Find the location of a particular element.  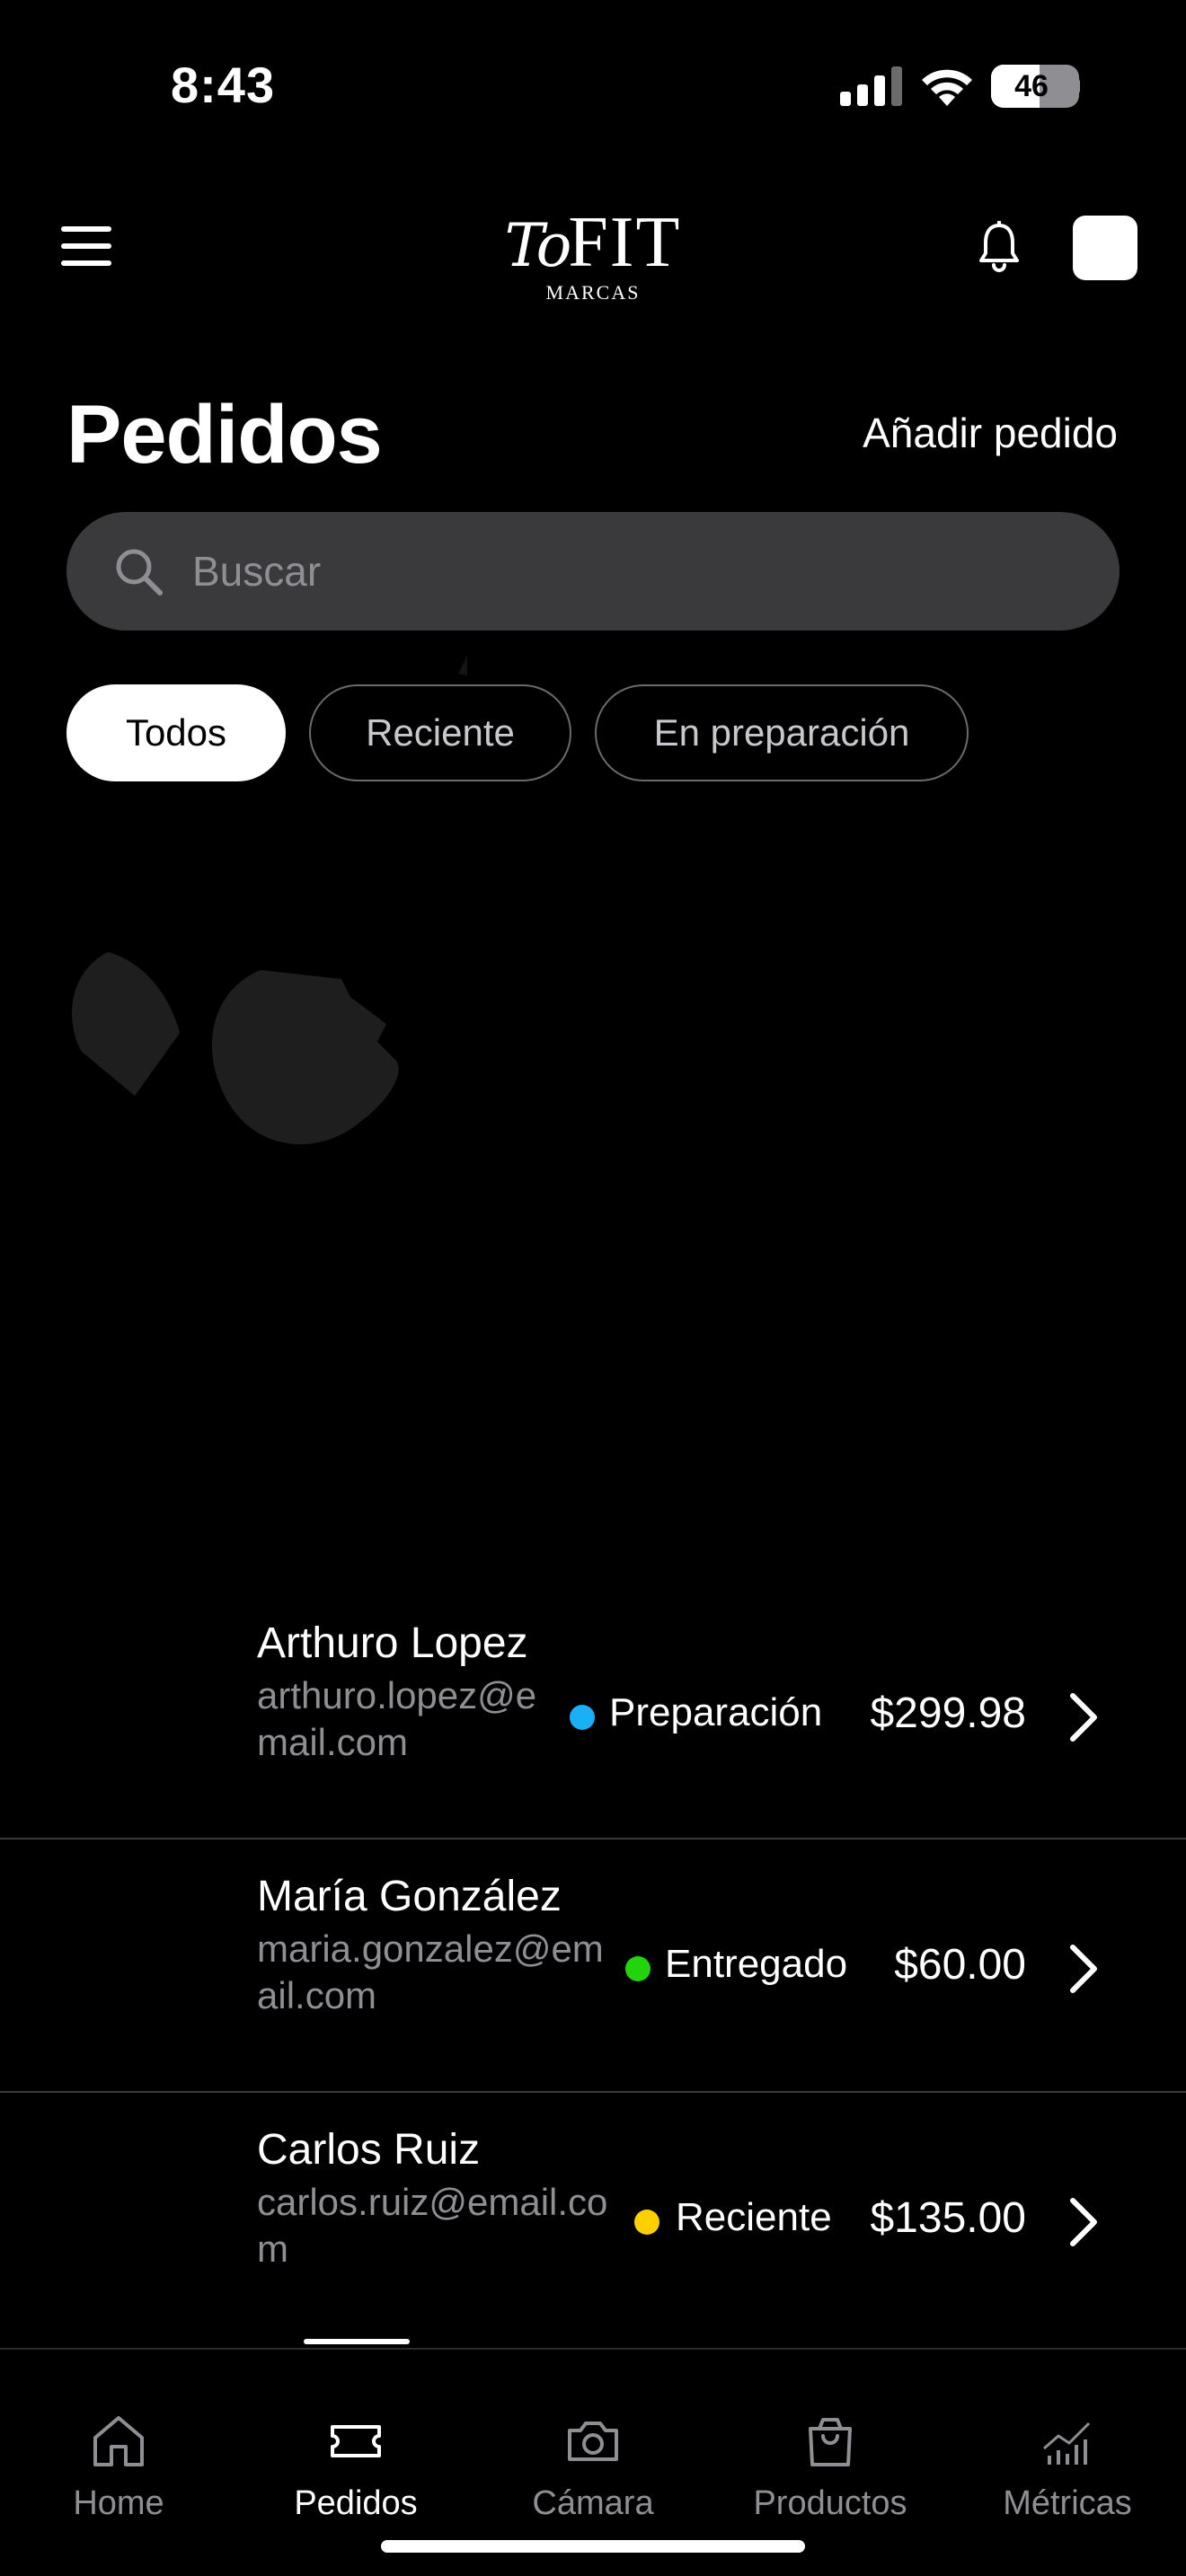

status-time: 8:43 is located at coordinates (223, 85).